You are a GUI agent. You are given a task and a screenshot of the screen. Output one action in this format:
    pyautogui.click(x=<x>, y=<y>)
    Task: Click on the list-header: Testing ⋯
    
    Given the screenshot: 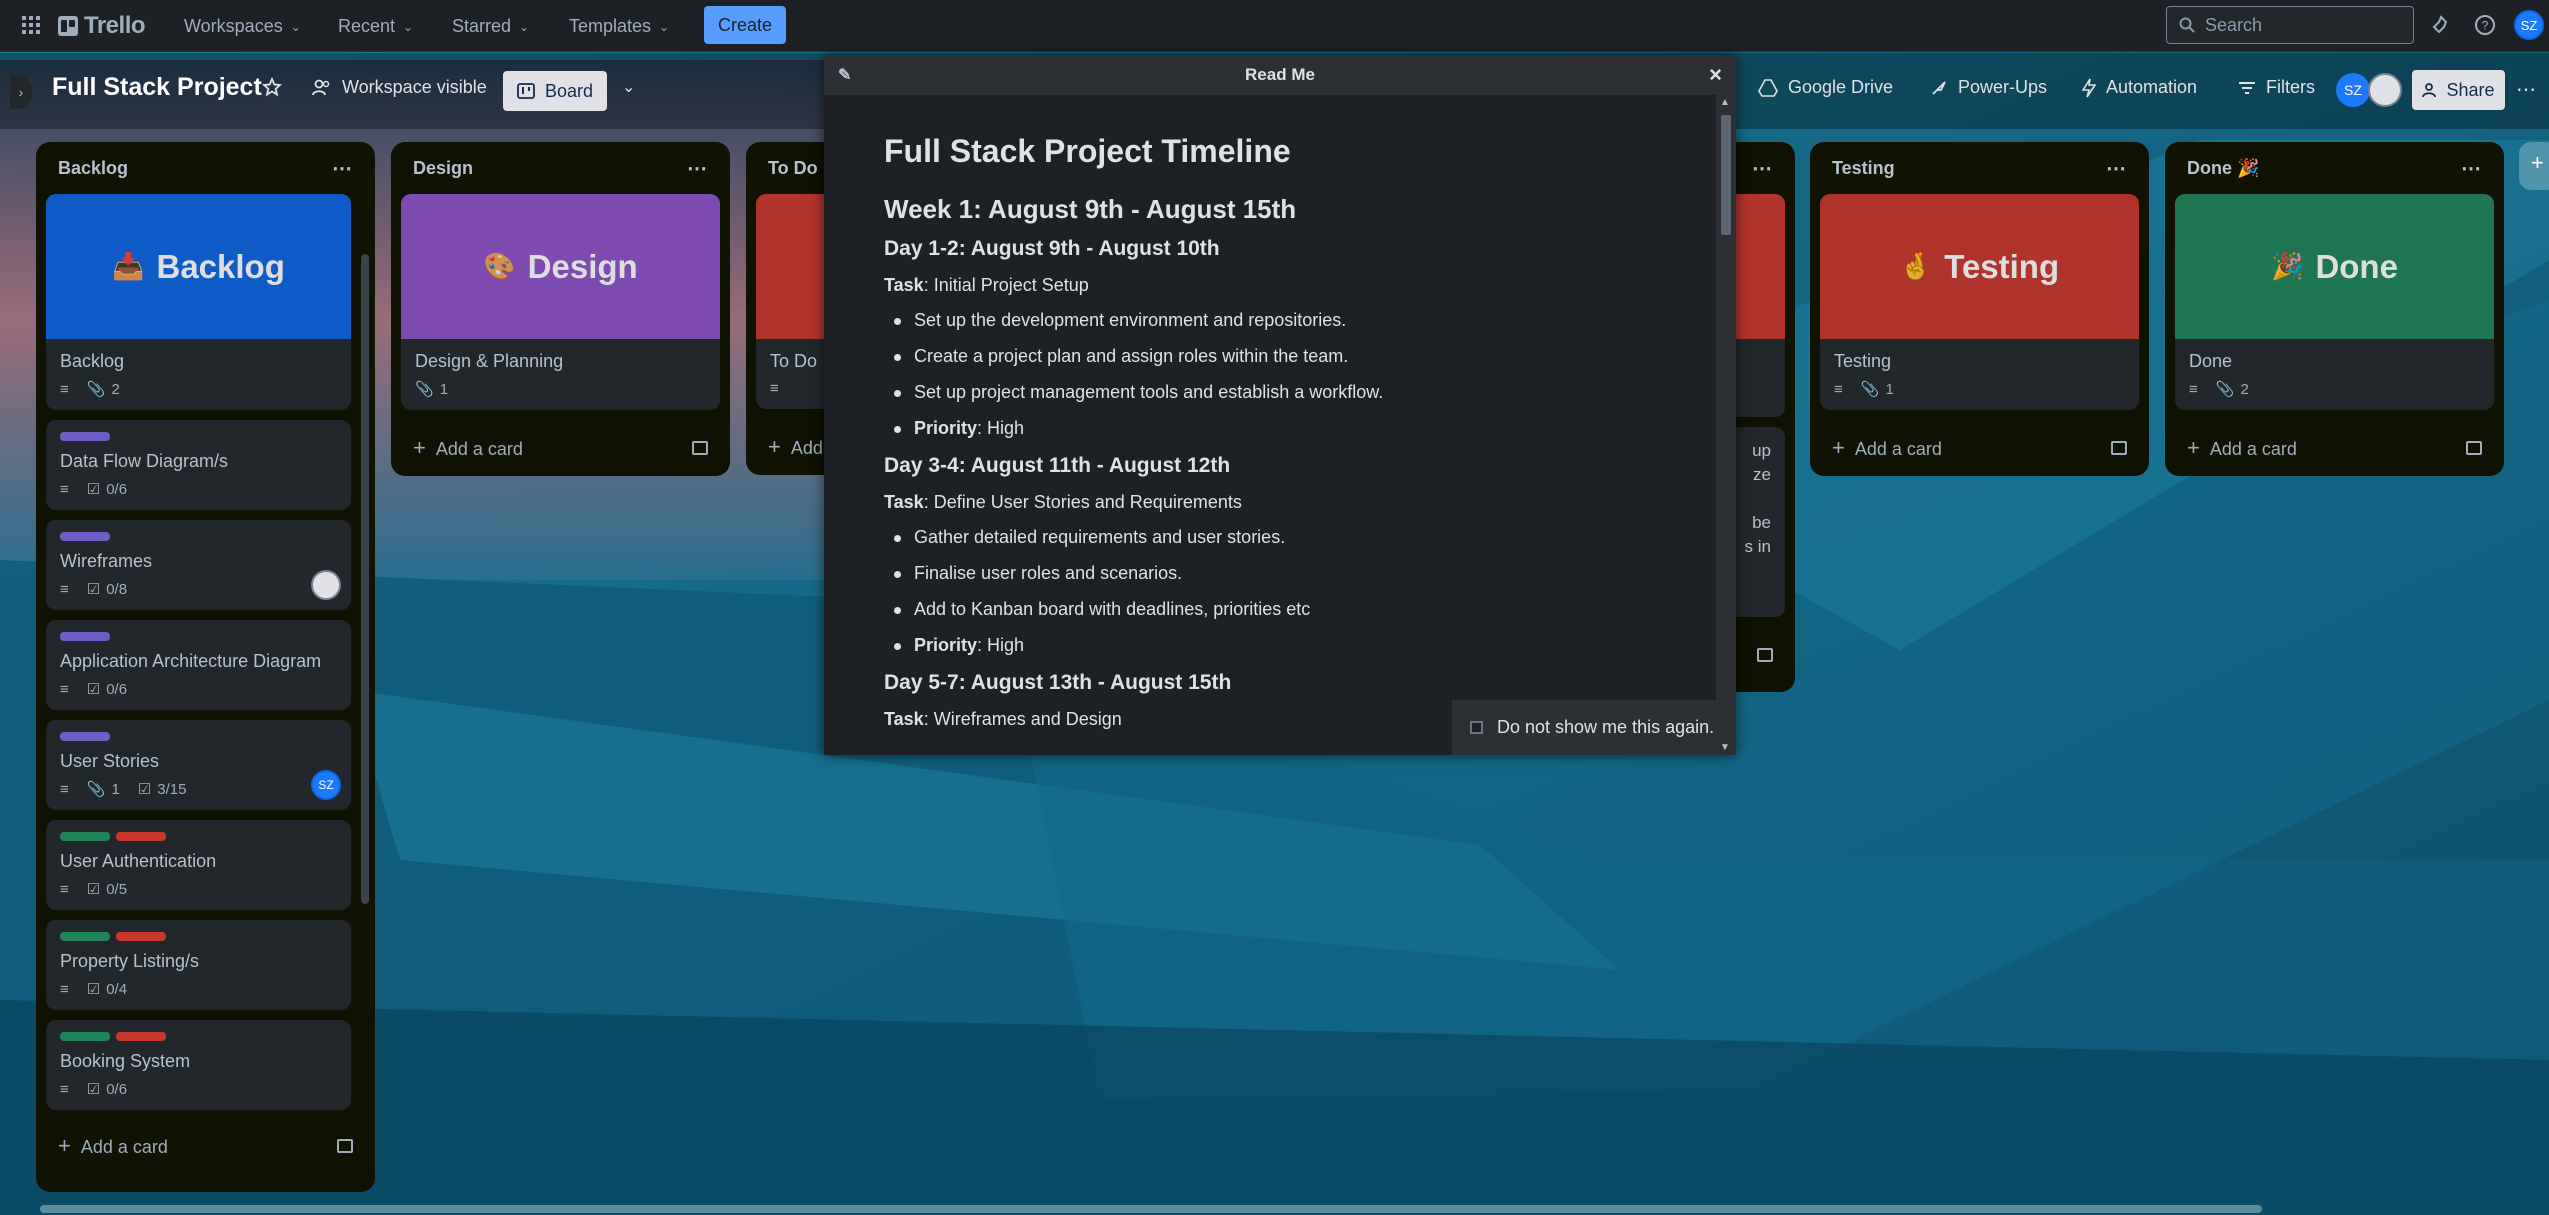 What is the action you would take?
    pyautogui.click(x=1979, y=168)
    